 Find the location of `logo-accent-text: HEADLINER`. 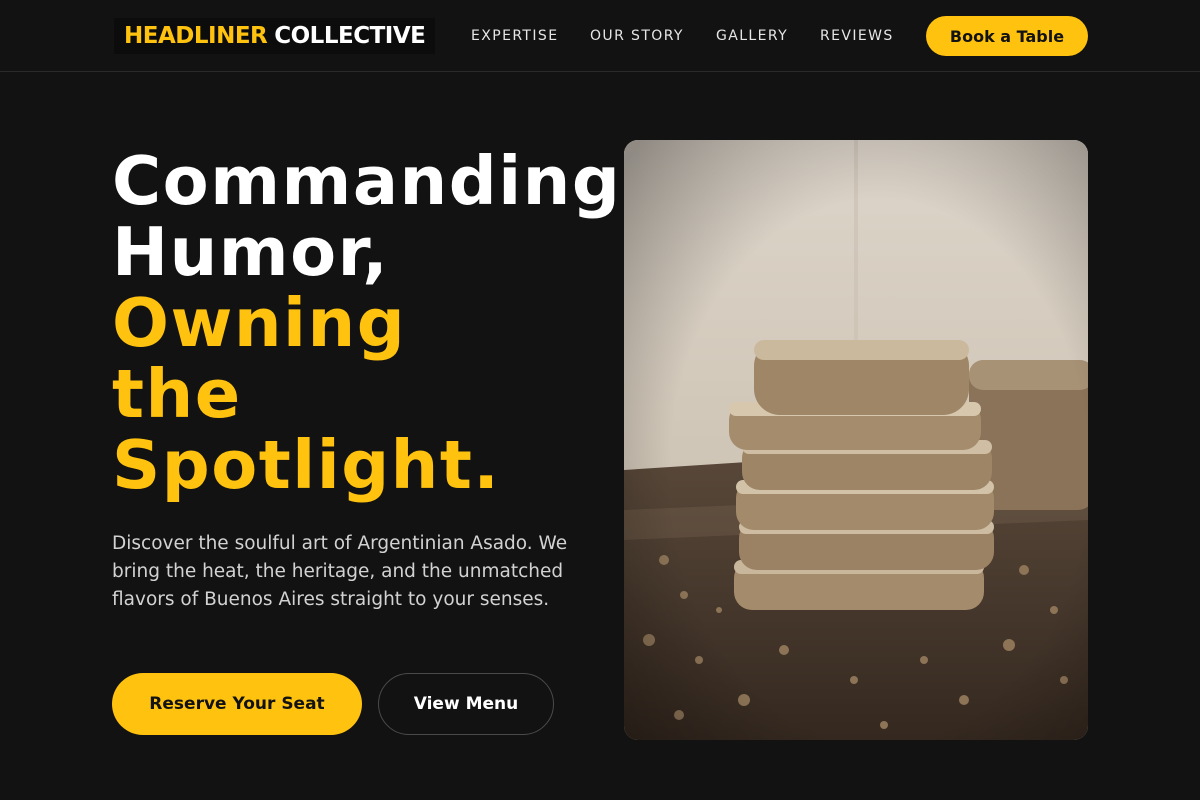

logo-accent-text: HEADLINER is located at coordinates (196, 36).